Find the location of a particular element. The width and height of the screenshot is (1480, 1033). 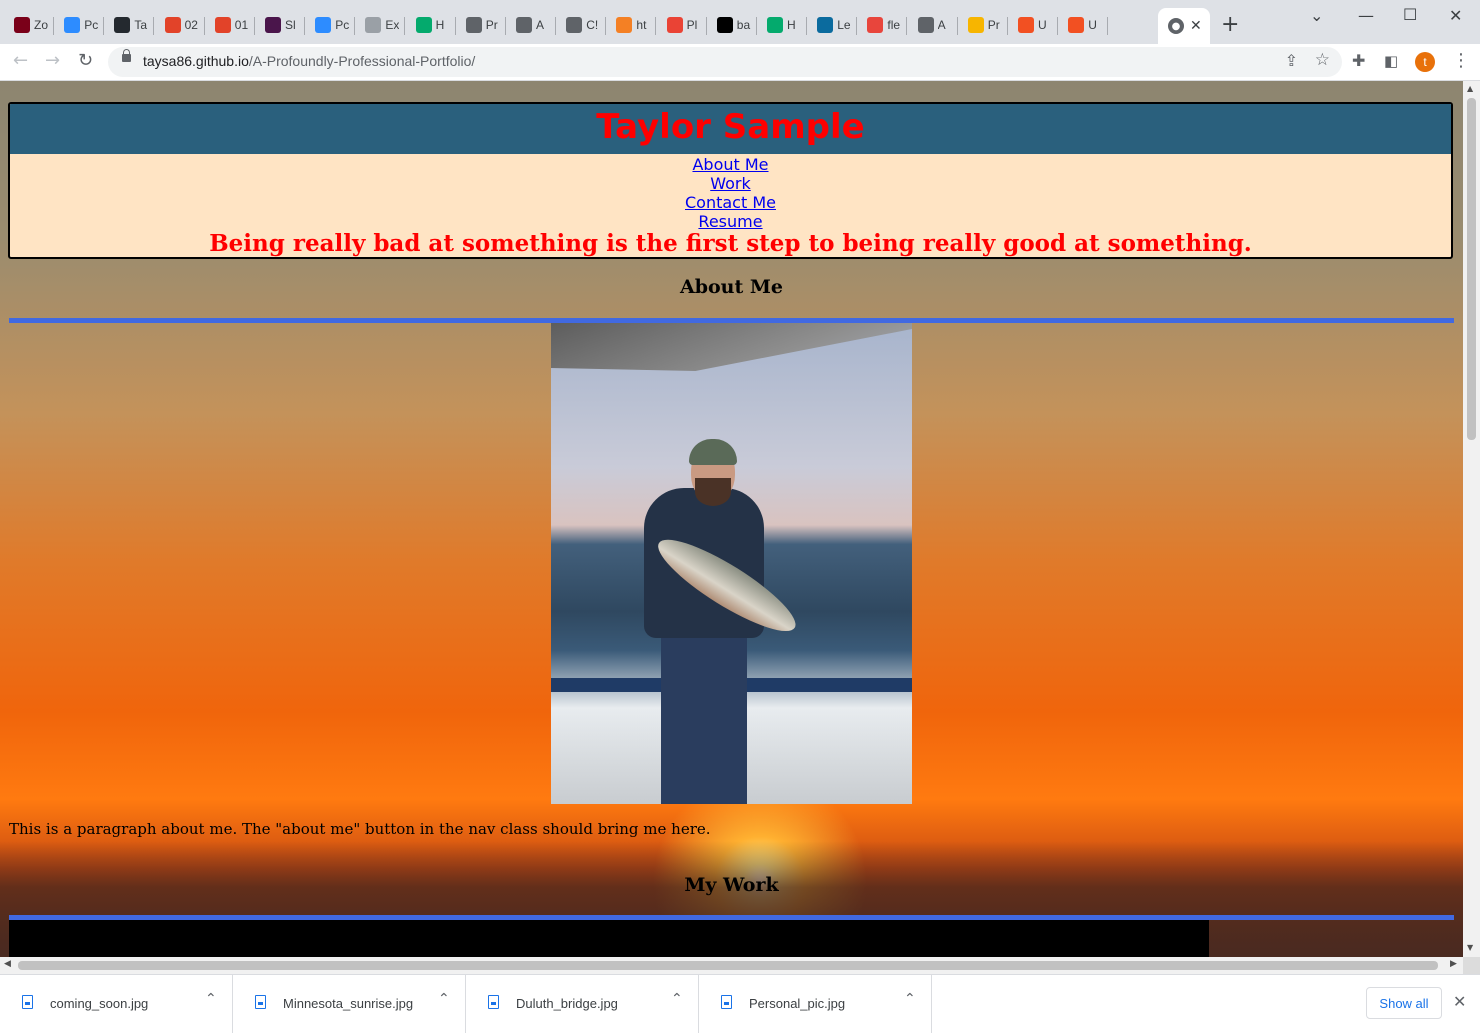

work-heading: My Work is located at coordinates (731, 885).